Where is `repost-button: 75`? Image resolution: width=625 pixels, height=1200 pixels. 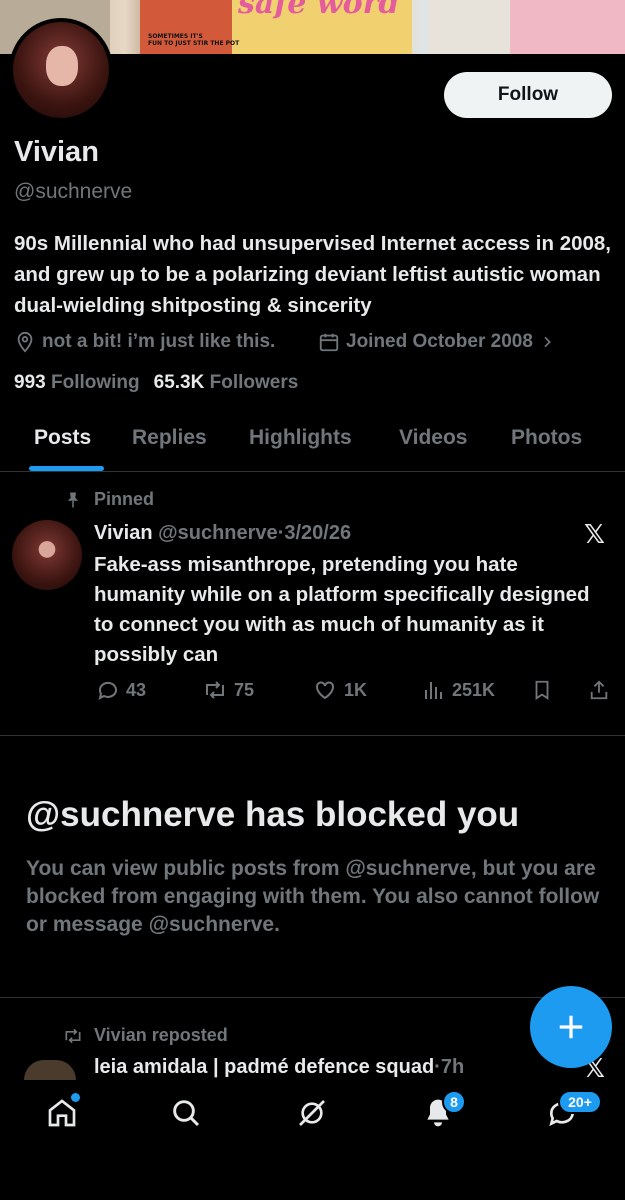
repost-button: 75 is located at coordinates (228, 690).